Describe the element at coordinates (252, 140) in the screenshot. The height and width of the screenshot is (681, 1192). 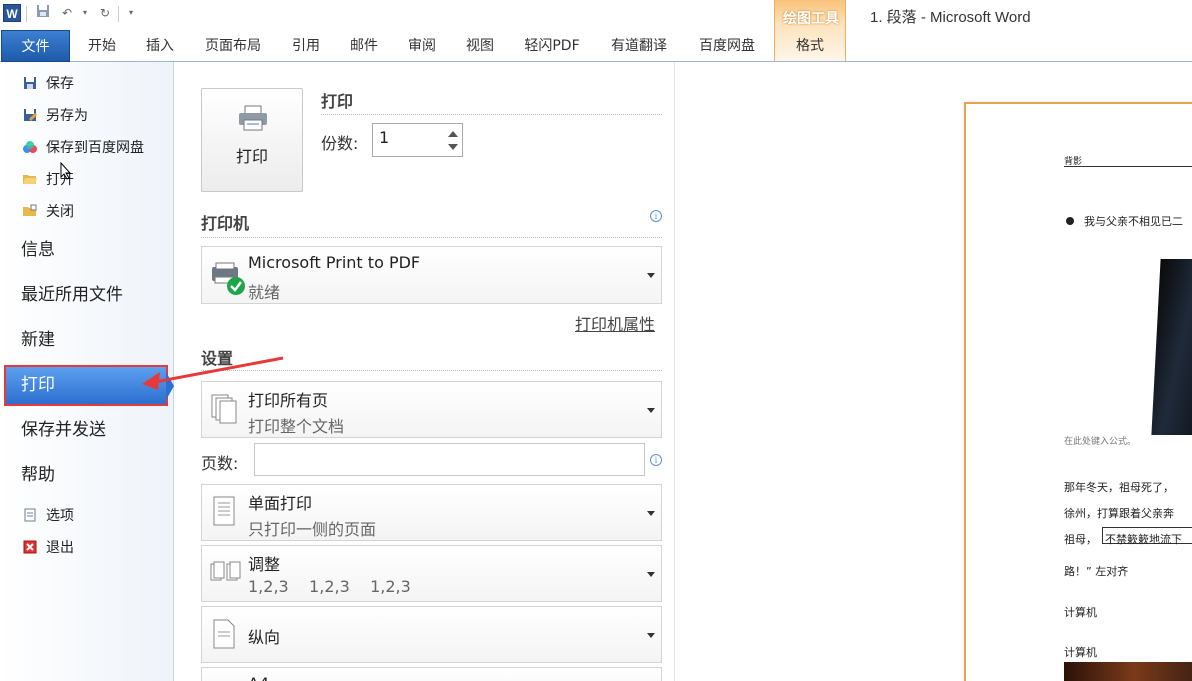
I see `print-button: 打印` at that location.